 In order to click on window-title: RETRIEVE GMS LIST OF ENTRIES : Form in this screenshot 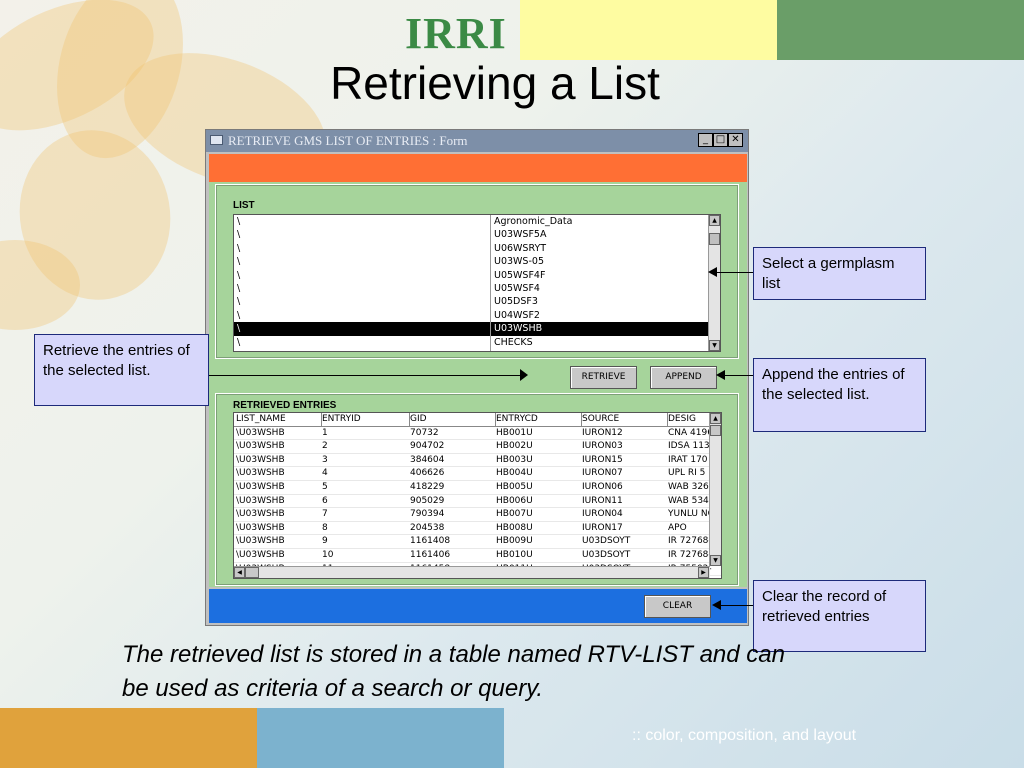, I will do `click(348, 140)`.